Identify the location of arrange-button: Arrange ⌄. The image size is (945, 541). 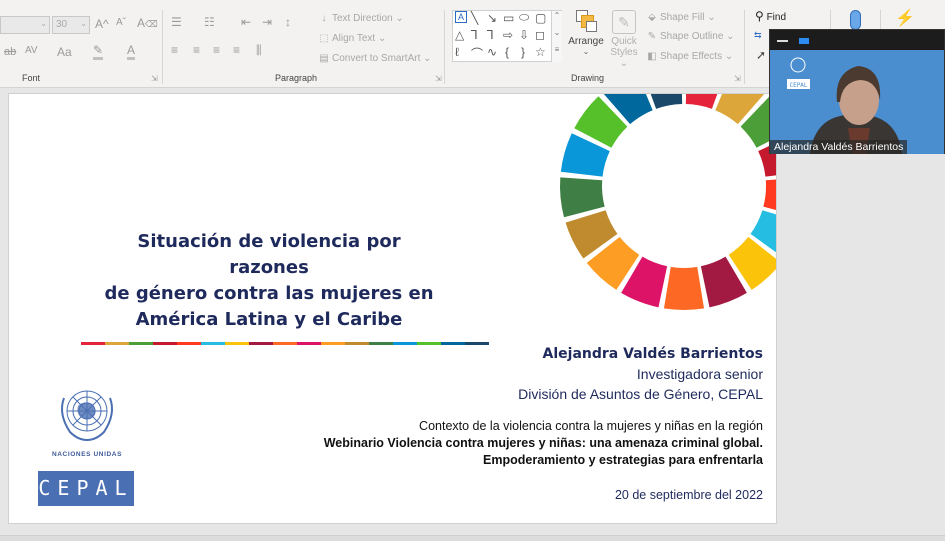
(586, 33).